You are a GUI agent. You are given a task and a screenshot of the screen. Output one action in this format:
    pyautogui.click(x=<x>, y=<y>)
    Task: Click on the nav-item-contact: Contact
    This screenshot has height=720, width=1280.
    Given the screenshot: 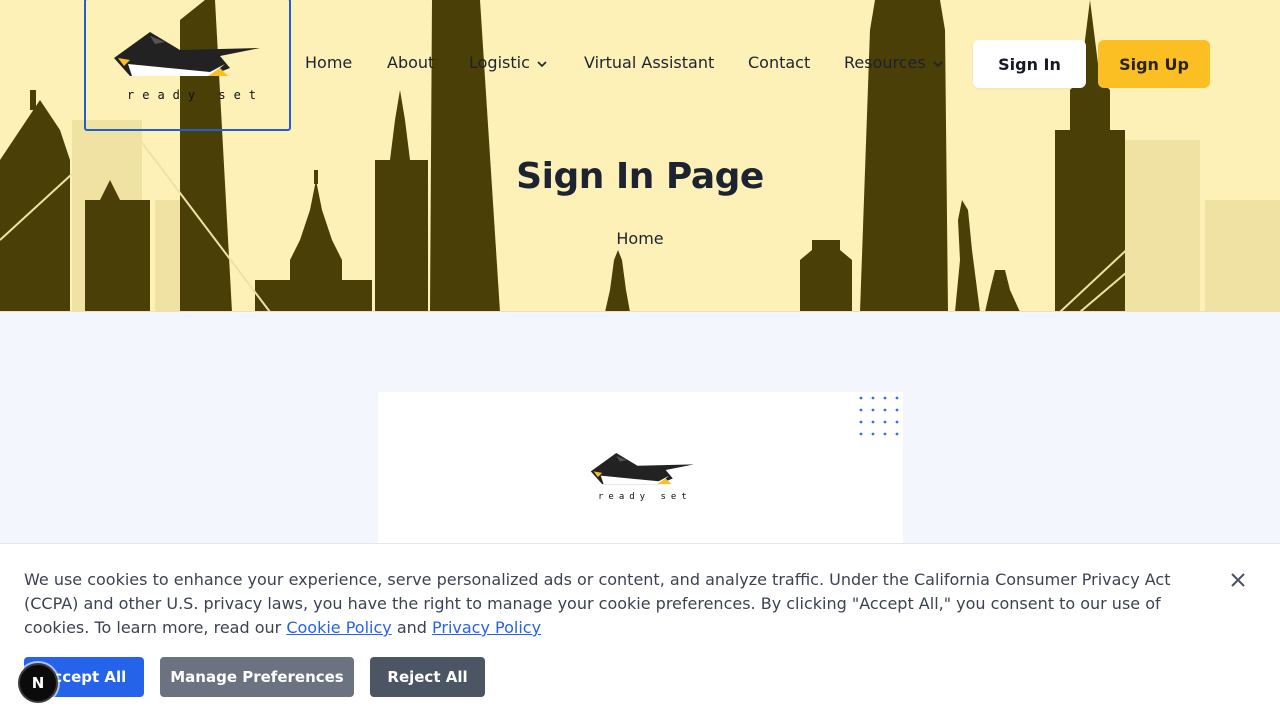 What is the action you would take?
    pyautogui.click(x=779, y=62)
    